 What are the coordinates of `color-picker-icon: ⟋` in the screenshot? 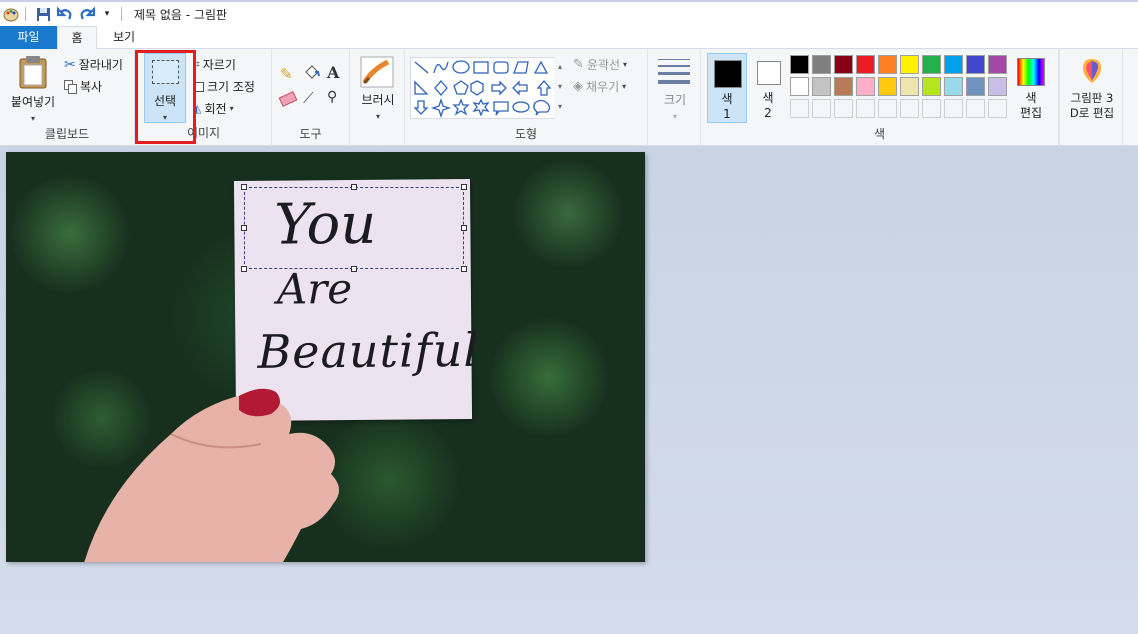 It's located at (308, 98).